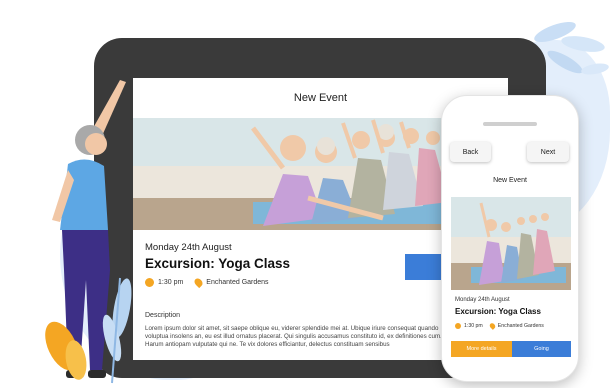 The height and width of the screenshot is (388, 613). I want to click on phone-event-date: Monday 24th August, so click(482, 300).